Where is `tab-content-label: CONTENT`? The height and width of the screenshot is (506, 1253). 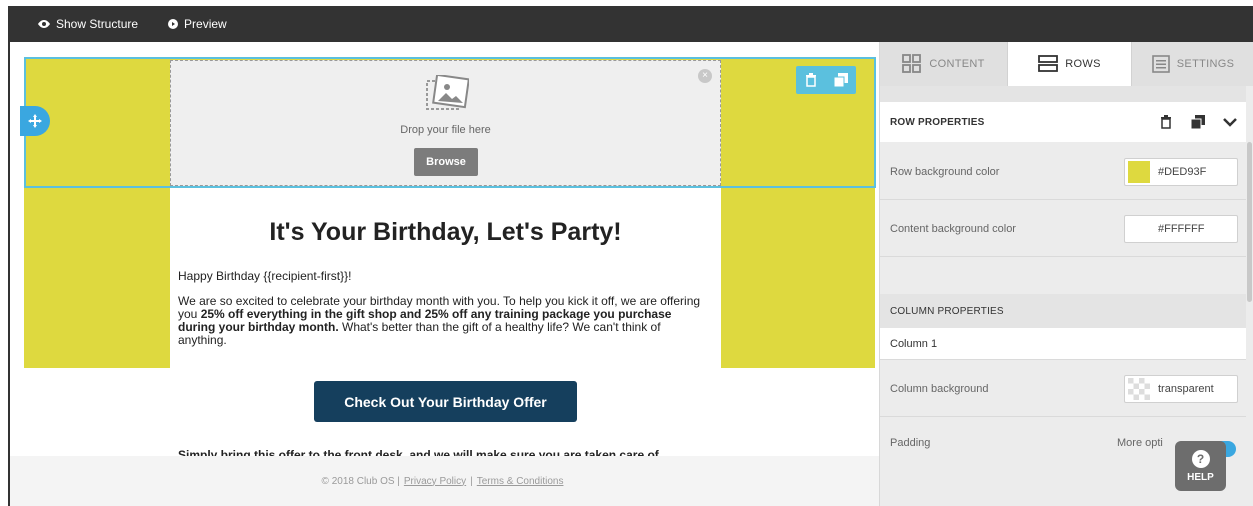
tab-content-label: CONTENT is located at coordinates (957, 64).